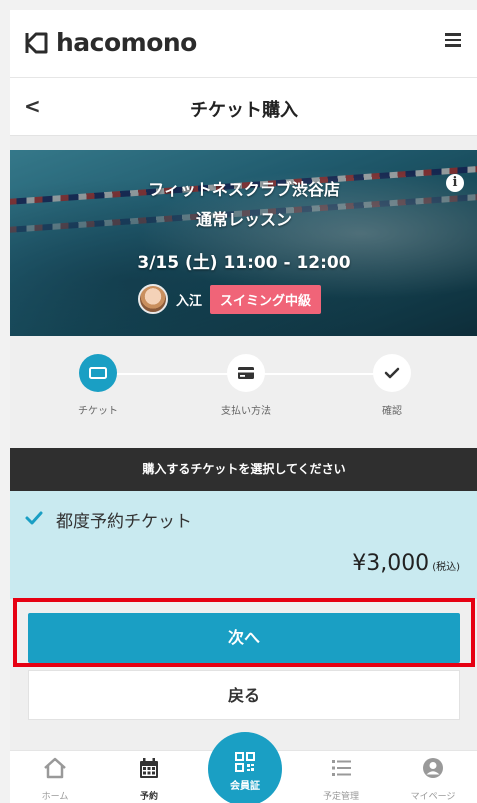 The width and height of the screenshot is (477, 803). I want to click on top-header: hacomono, so click(243, 44).